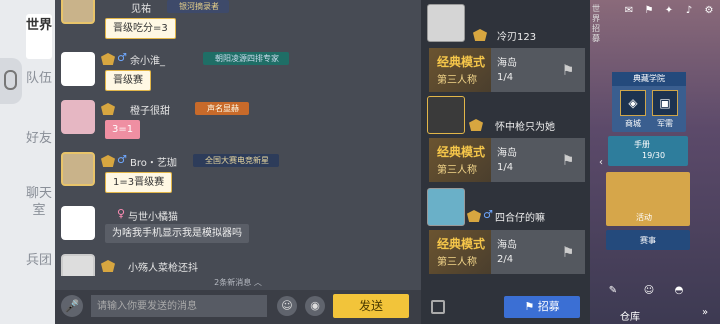  What do you see at coordinates (39, 260) in the screenshot?
I see `tab-legion: 兵团` at bounding box center [39, 260].